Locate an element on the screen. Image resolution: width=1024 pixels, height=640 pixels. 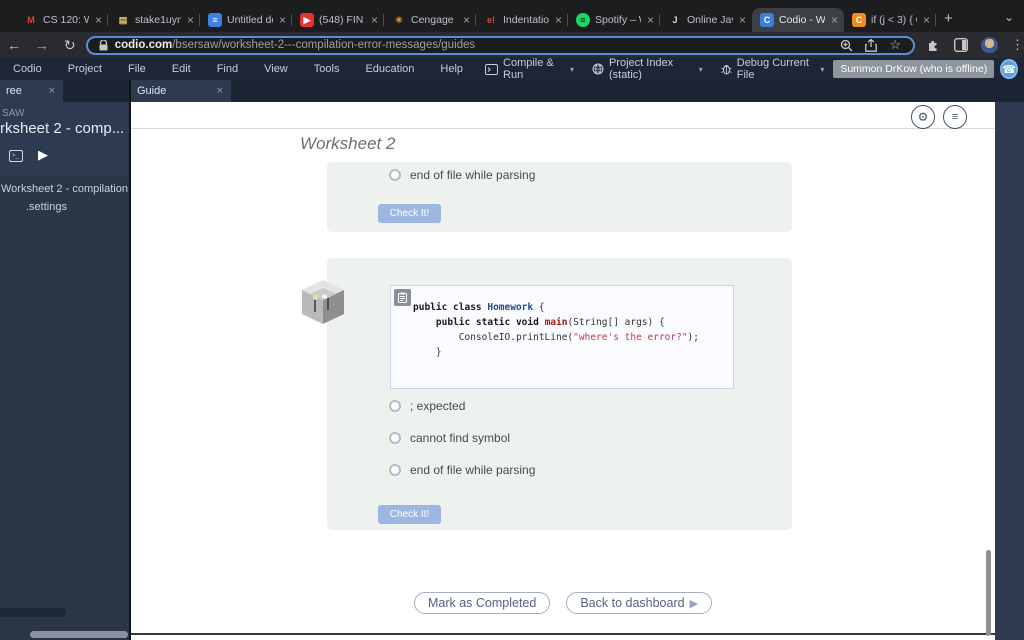
profile-avatar is located at coordinates (989, 45).